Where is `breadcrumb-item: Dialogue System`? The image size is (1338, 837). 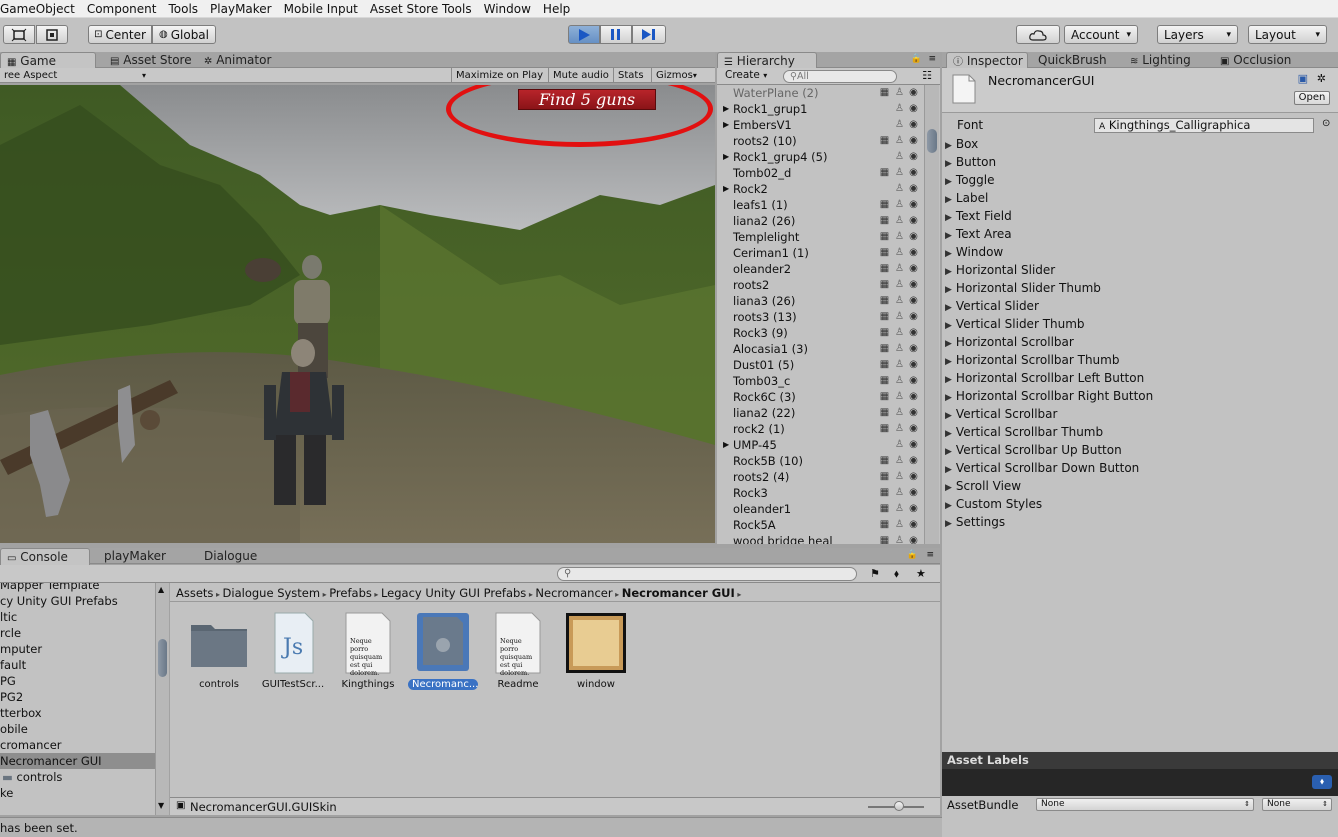 breadcrumb-item: Dialogue System is located at coordinates (272, 593).